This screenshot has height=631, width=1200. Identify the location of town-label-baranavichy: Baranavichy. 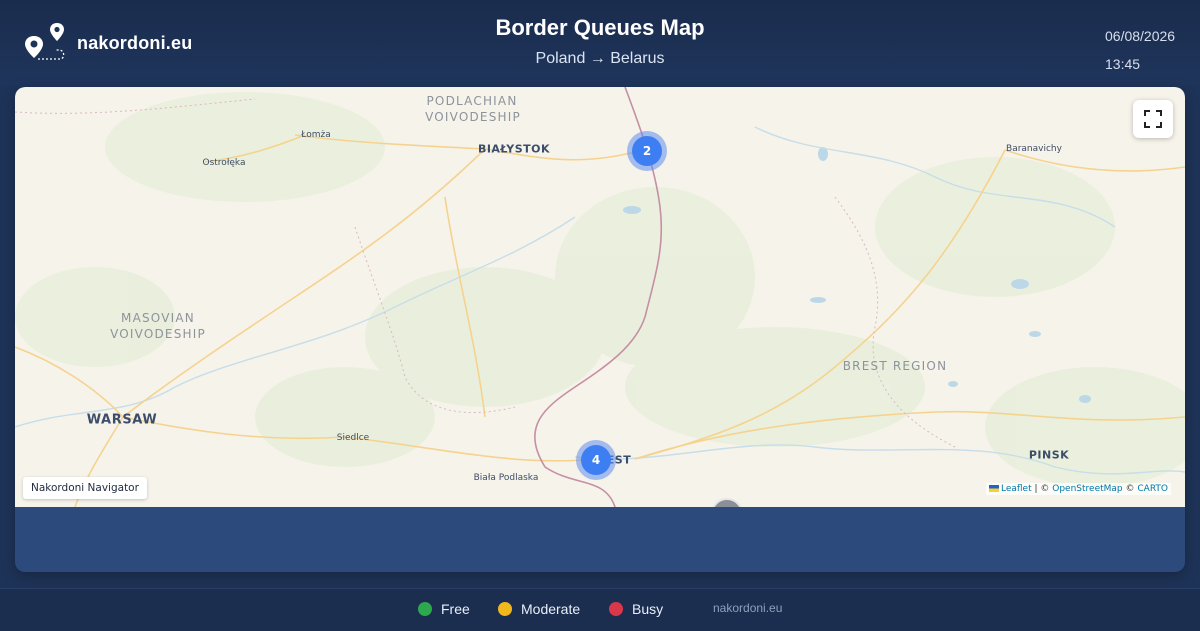
(1034, 149).